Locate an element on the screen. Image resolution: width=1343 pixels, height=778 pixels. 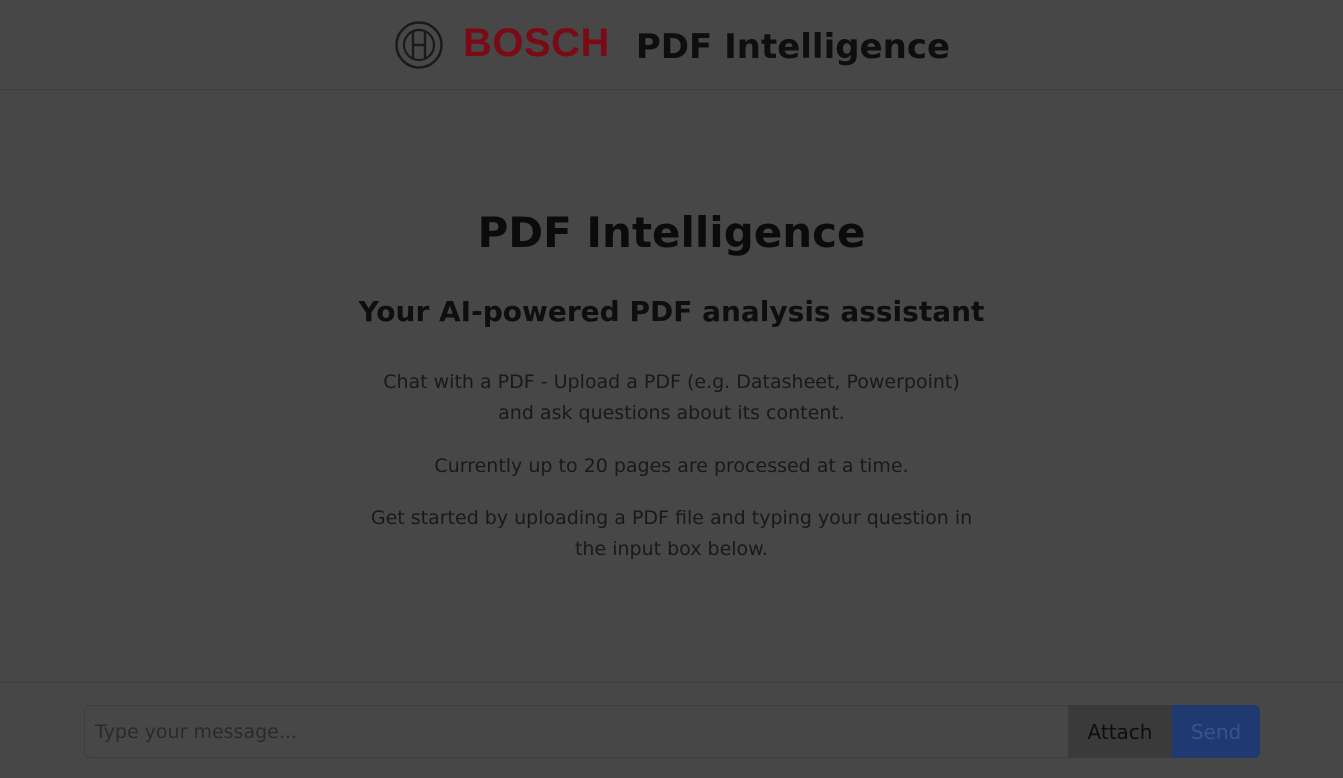
composer-bar: Attach Send is located at coordinates (671, 730).